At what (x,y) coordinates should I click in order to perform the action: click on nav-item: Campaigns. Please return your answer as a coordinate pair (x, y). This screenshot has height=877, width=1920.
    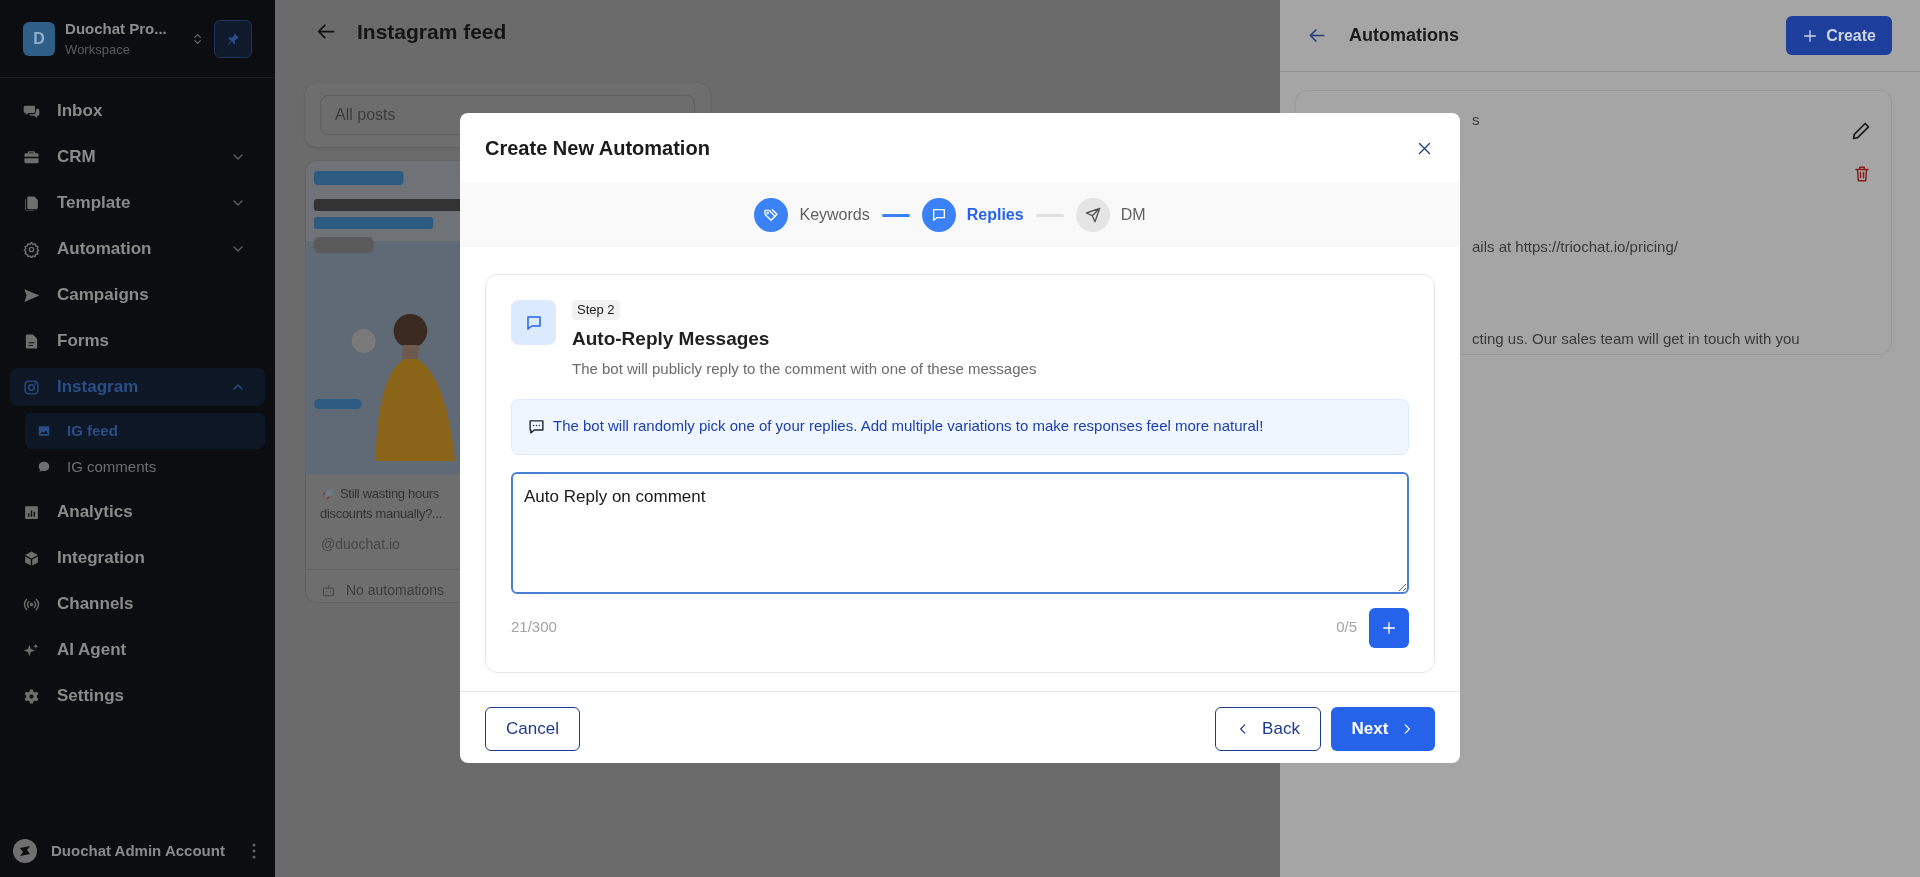
    Looking at the image, I should click on (137, 295).